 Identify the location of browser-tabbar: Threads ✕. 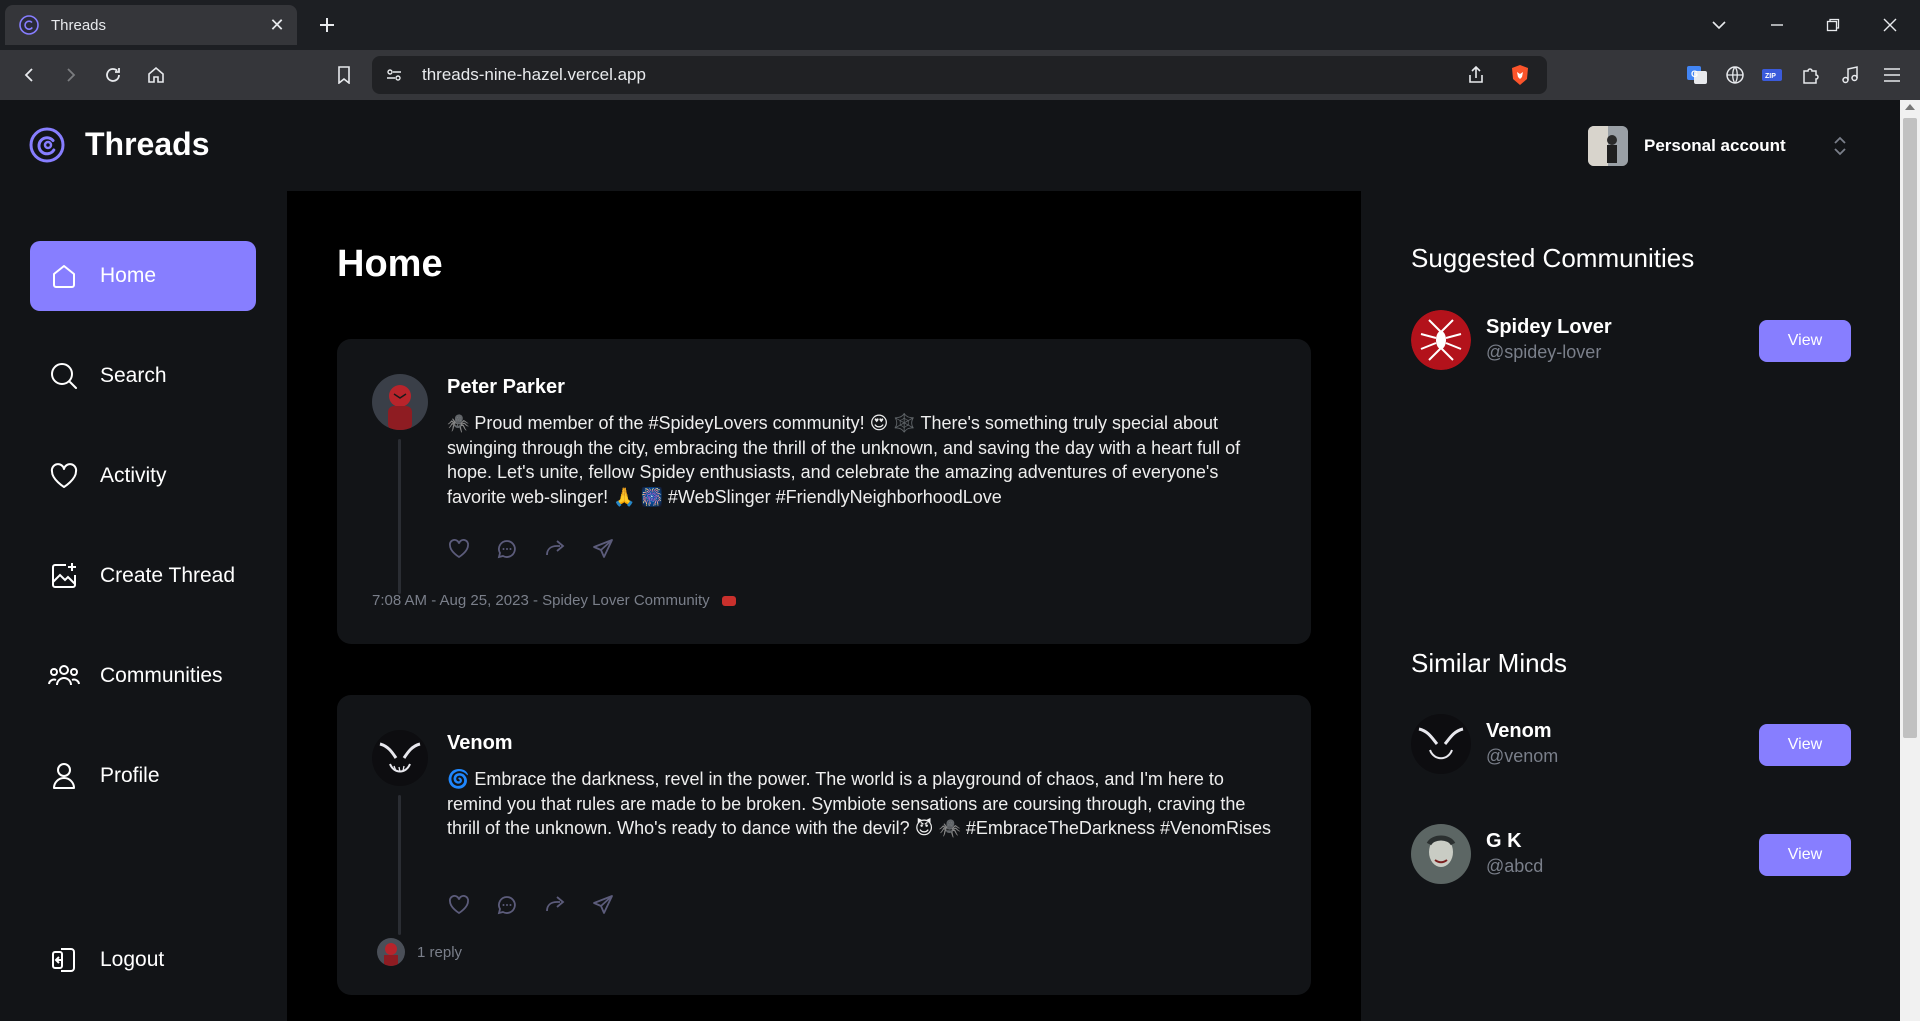
(960, 25).